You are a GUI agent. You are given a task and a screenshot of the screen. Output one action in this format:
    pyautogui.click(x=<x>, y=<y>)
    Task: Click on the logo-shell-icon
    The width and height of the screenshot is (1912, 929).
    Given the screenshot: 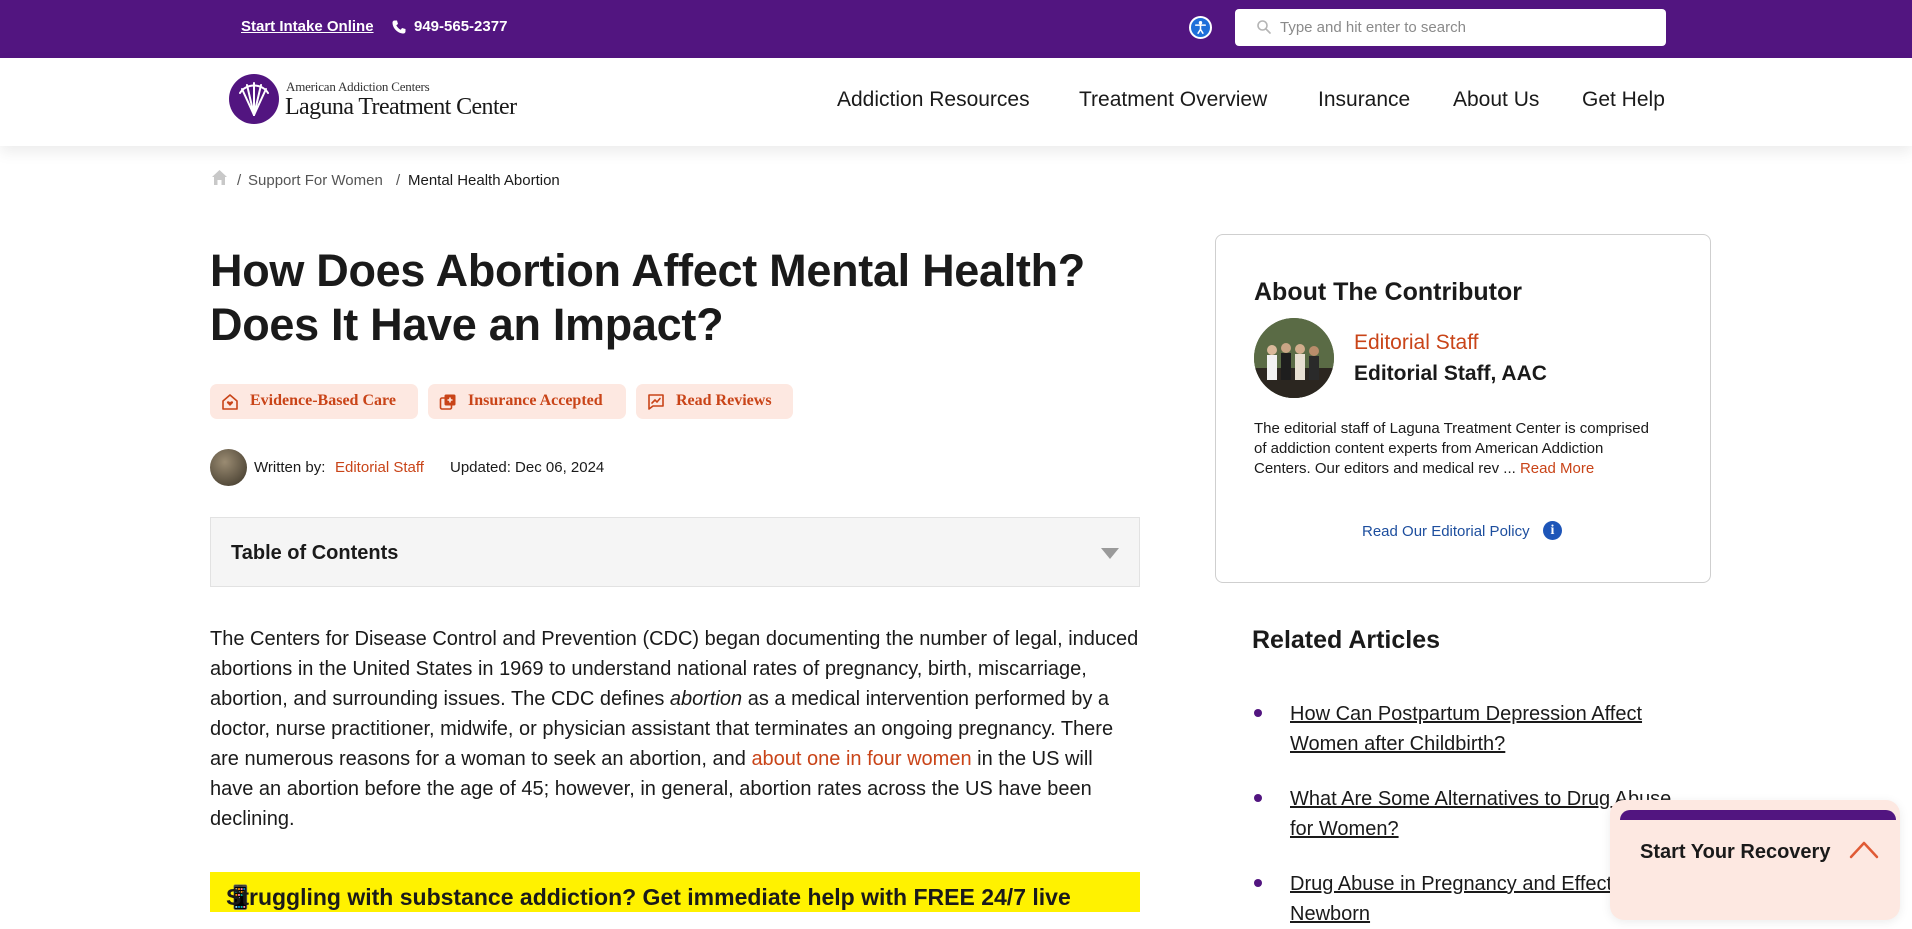 What is the action you would take?
    pyautogui.click(x=254, y=99)
    